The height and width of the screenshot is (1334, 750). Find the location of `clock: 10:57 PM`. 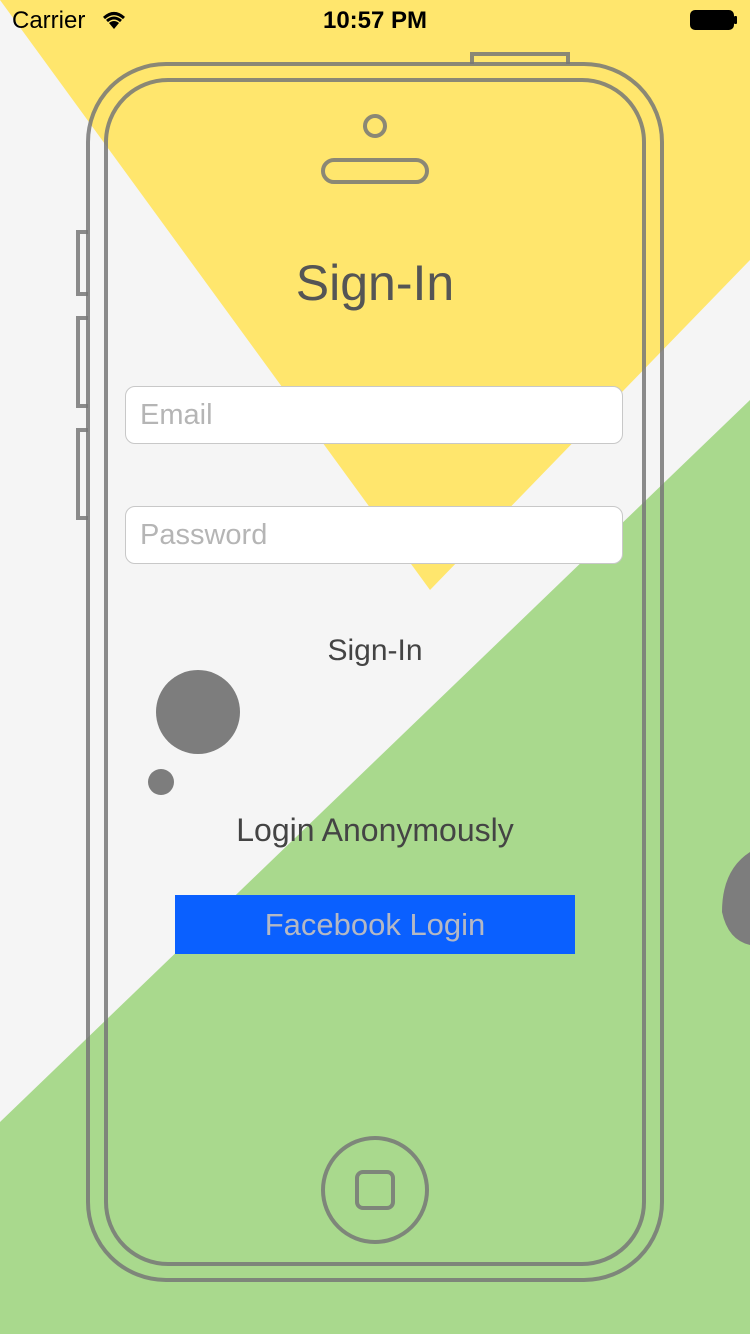

clock: 10:57 PM is located at coordinates (375, 20).